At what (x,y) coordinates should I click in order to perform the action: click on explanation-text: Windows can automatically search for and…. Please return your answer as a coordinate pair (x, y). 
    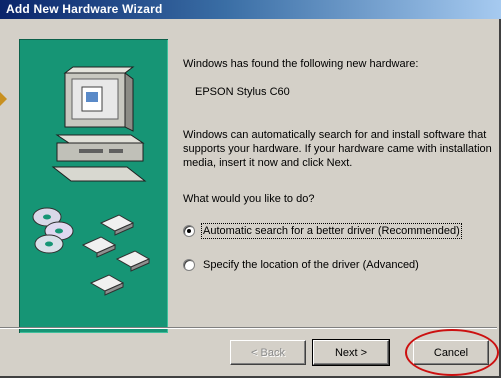
    Looking at the image, I should click on (337, 149).